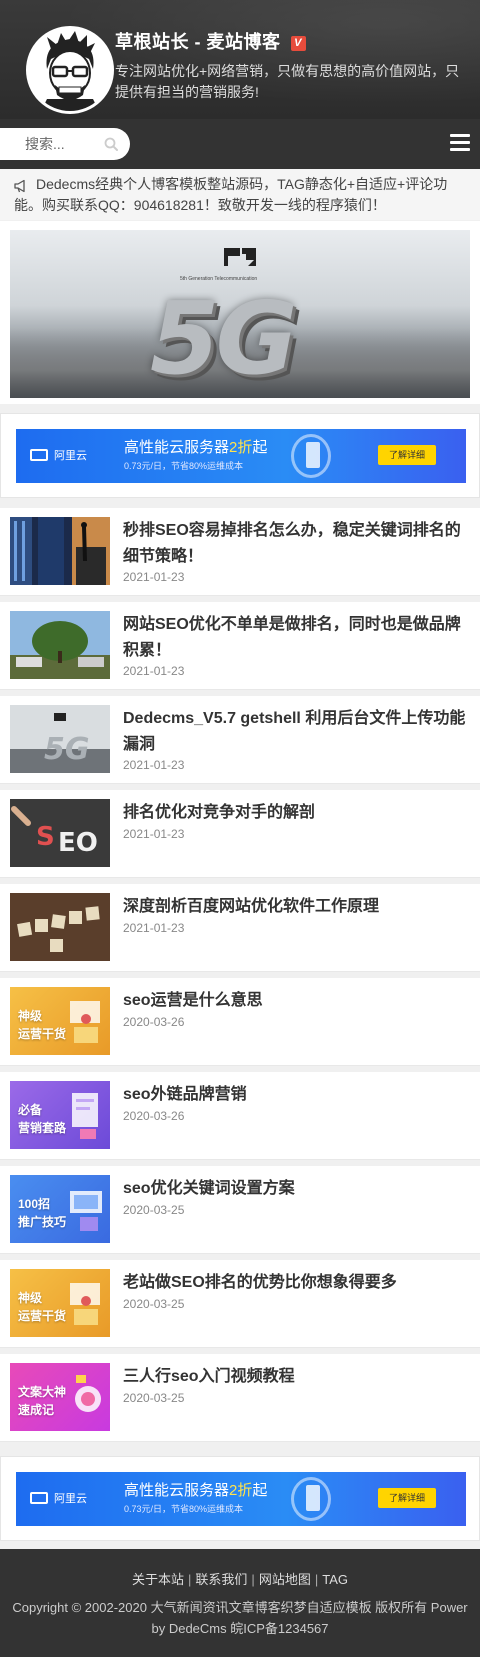  I want to click on article-title: 排名优化对竞争对手的解剖, so click(295, 813).